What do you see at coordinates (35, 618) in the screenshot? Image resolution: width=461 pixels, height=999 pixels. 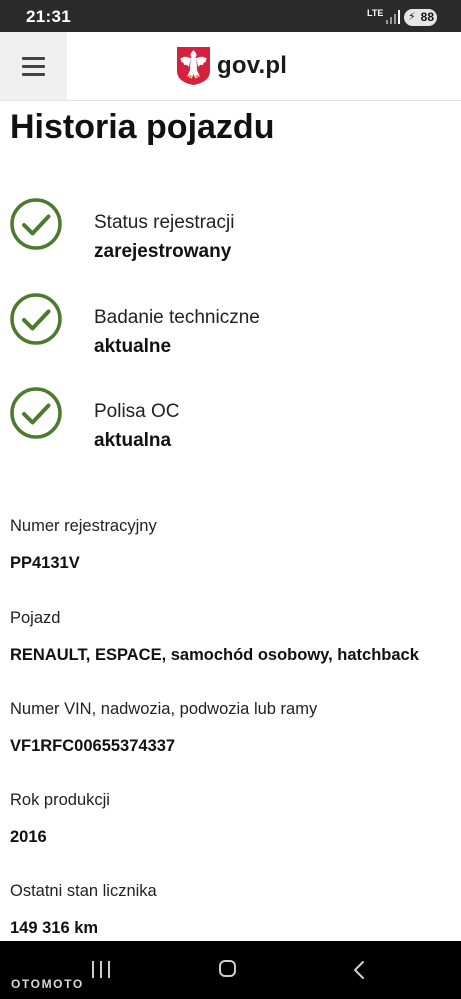 I see `field-label: Pojazd` at bounding box center [35, 618].